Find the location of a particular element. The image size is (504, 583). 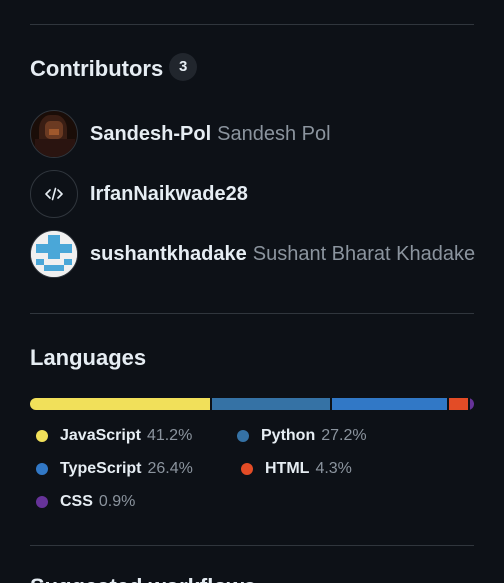

contributors-title: Contributors is located at coordinates (96, 68).